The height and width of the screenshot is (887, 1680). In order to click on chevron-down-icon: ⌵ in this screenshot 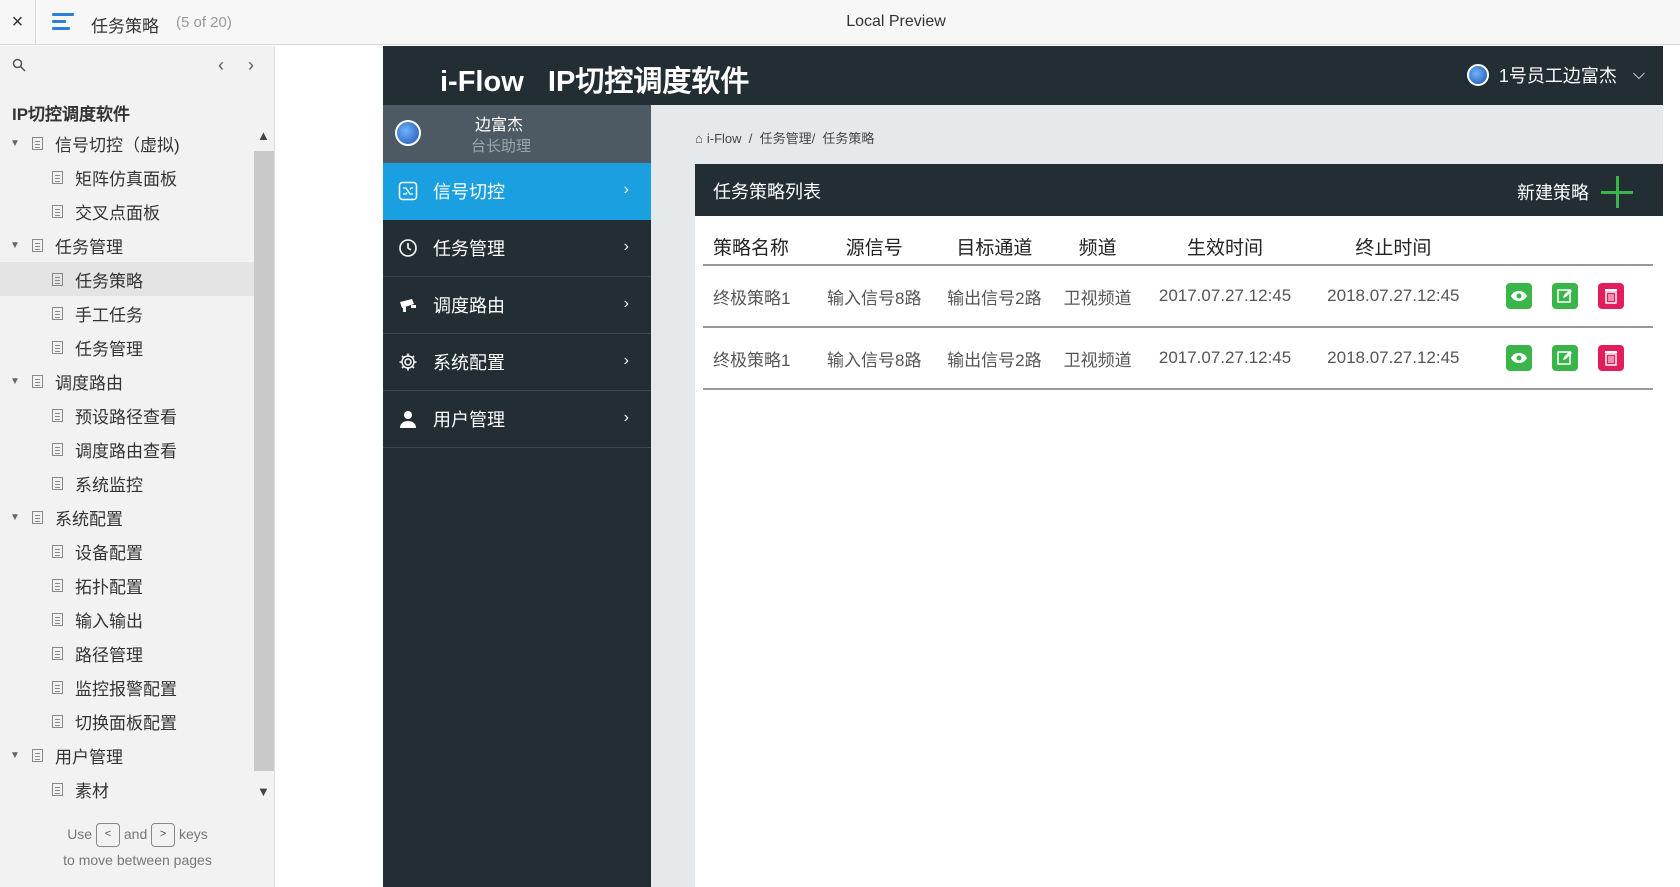, I will do `click(1638, 74)`.